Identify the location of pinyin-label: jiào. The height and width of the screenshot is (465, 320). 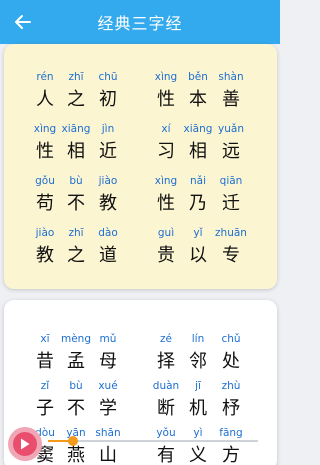
(45, 233).